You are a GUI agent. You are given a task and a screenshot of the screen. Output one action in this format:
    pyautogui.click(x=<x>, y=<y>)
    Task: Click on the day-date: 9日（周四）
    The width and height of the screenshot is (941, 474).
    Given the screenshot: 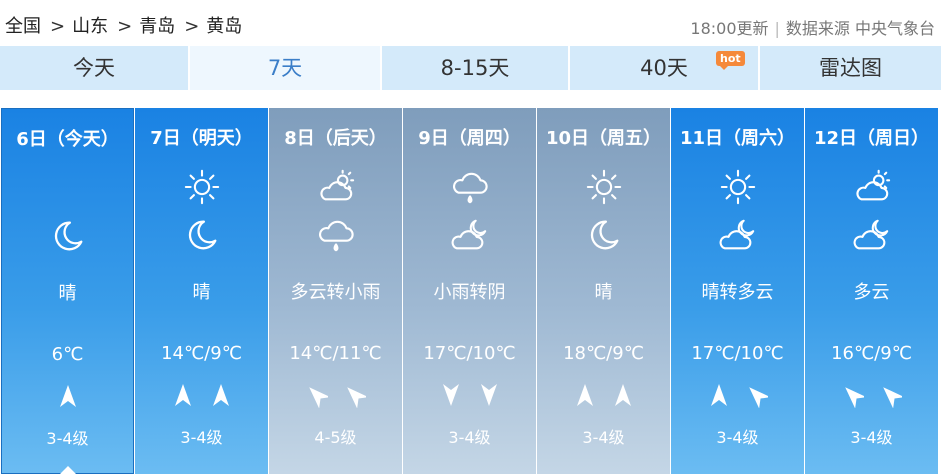 What is the action you would take?
    pyautogui.click(x=469, y=138)
    